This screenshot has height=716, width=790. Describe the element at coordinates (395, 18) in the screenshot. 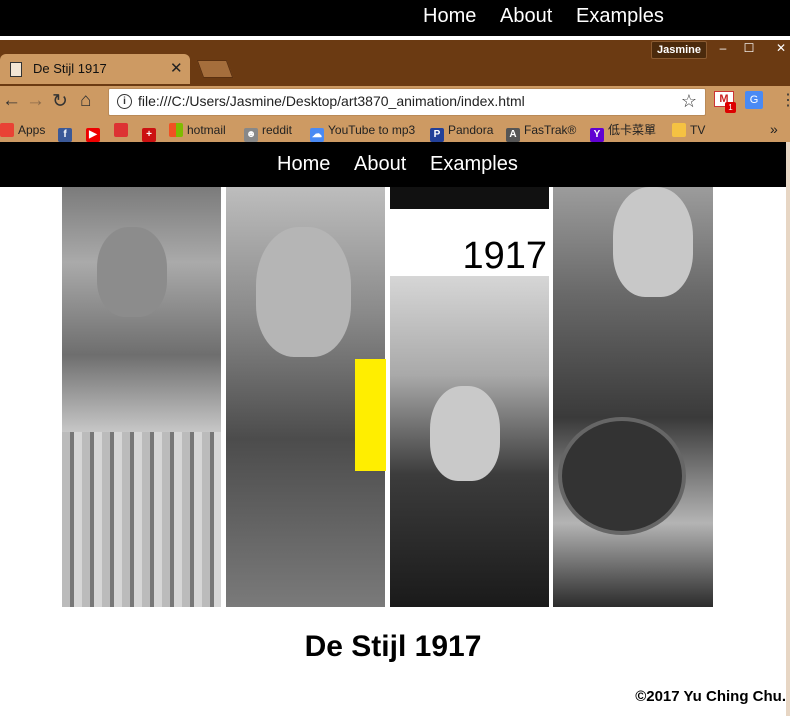

I see `outer-nav-bar: Home About Examples` at that location.